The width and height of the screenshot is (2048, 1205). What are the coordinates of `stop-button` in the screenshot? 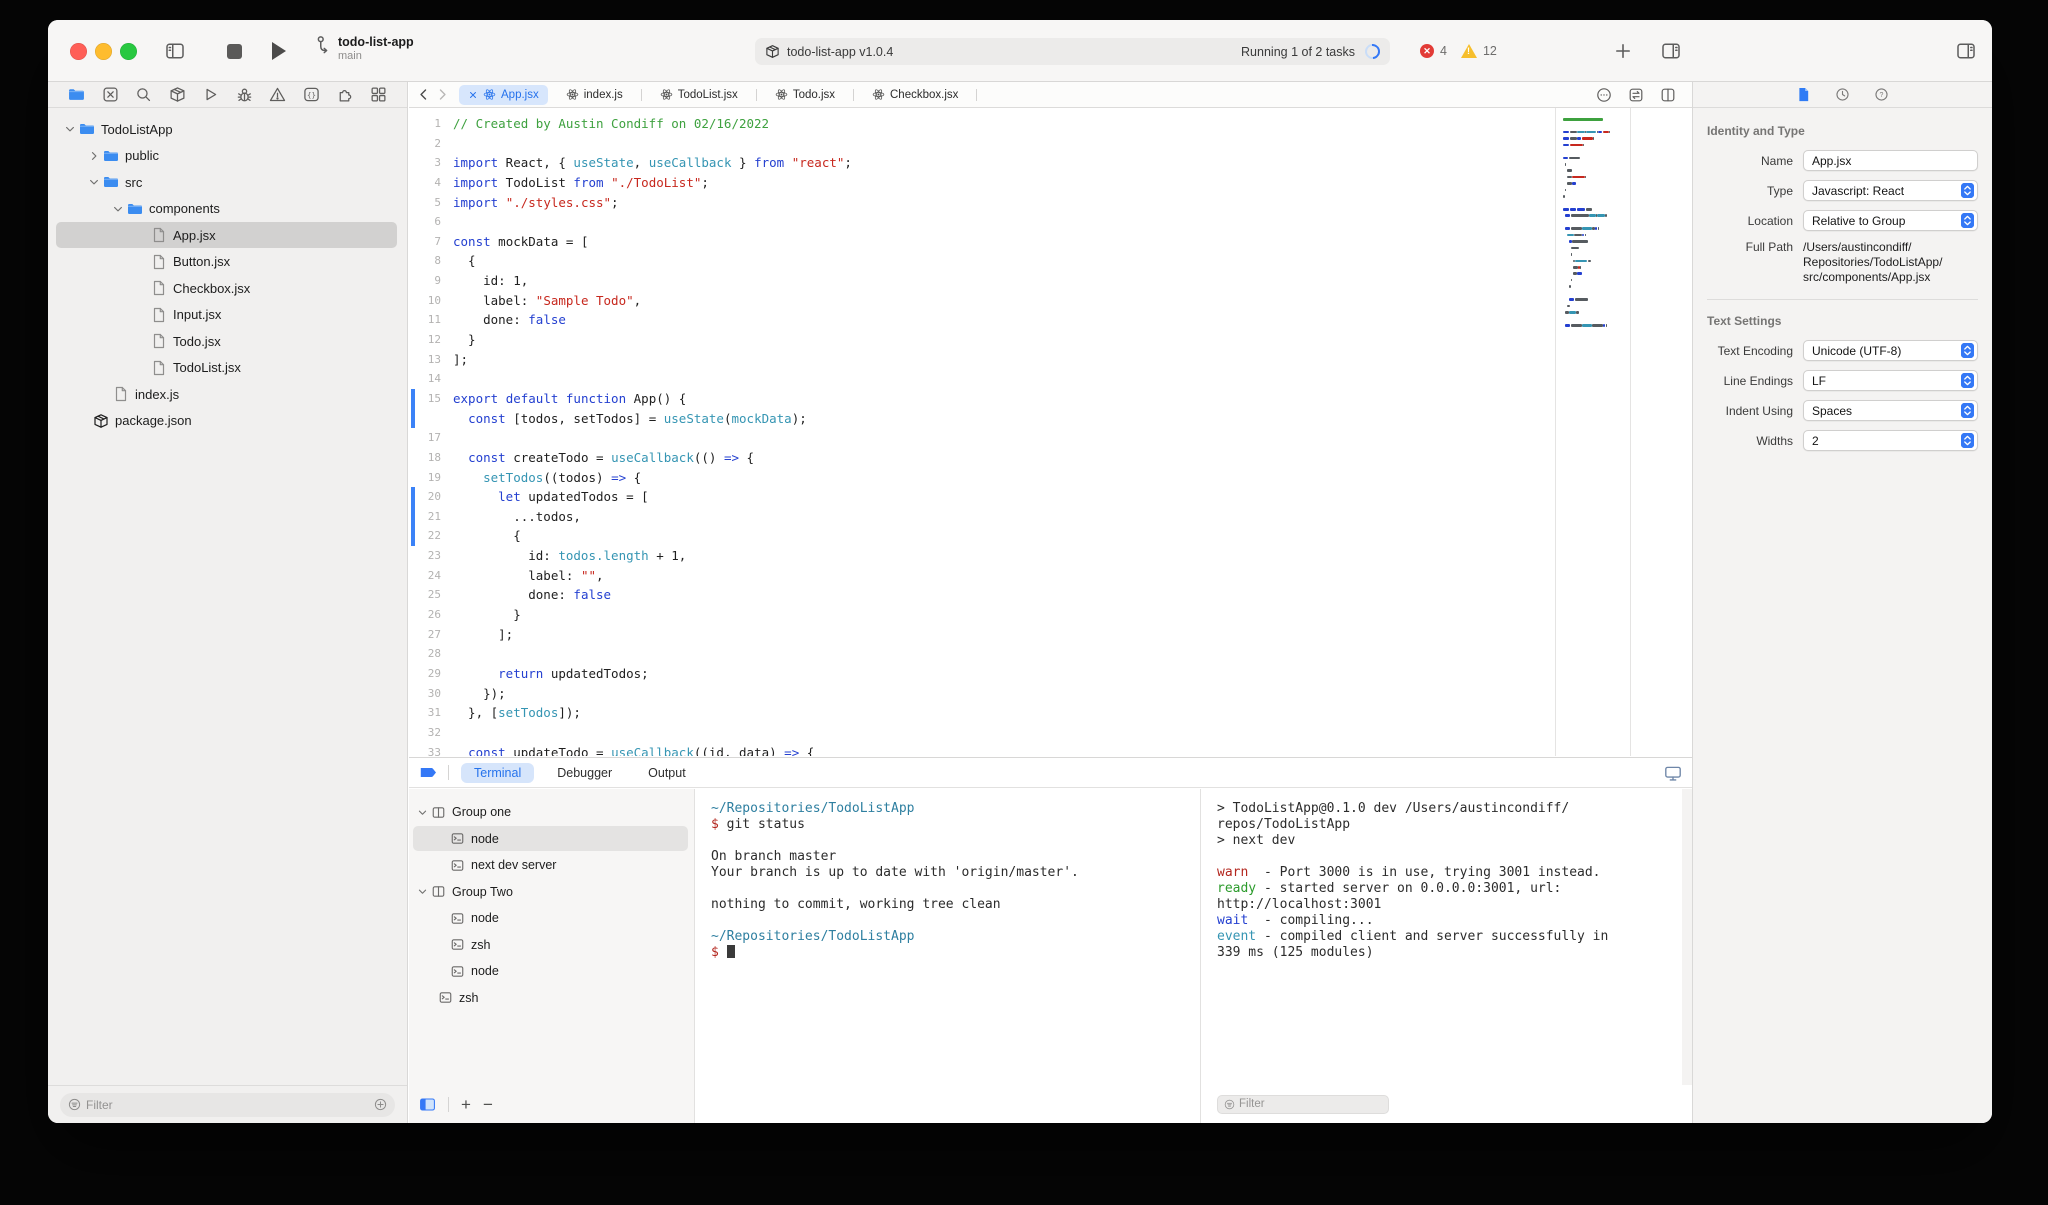 It's located at (234, 51).